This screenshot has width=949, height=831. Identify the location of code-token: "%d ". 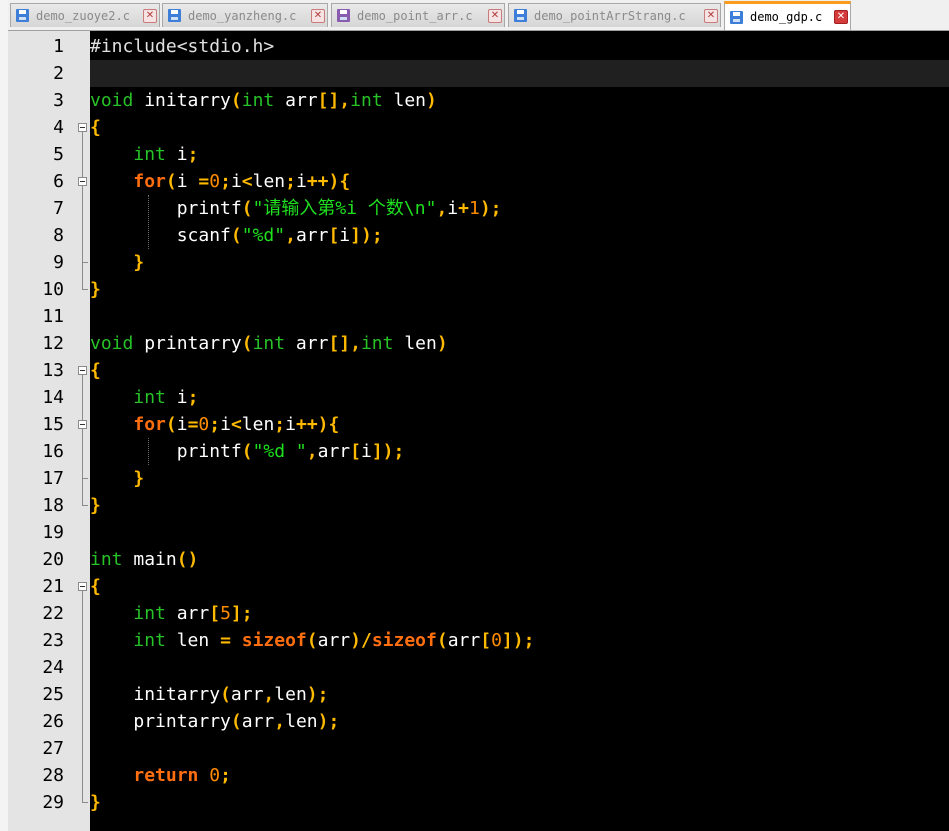
(279, 451).